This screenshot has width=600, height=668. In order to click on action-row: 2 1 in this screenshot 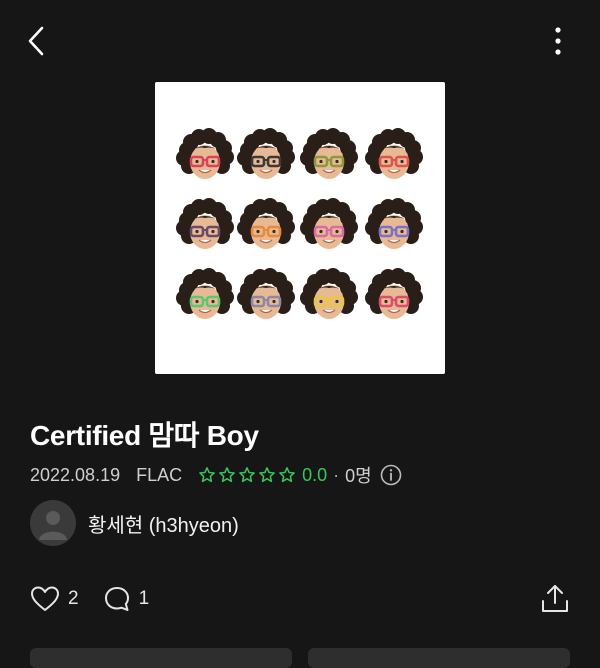, I will do `click(101, 599)`.